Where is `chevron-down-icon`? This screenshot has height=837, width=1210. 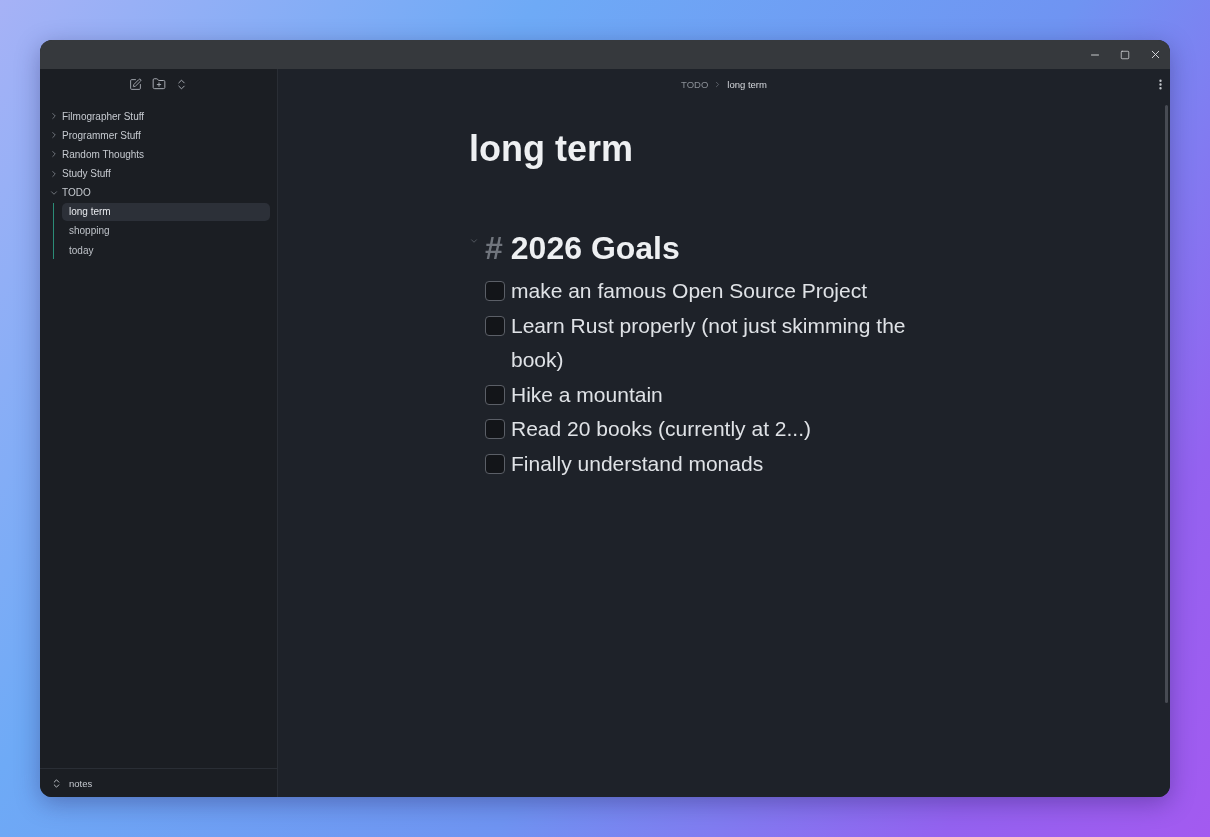
chevron-down-icon is located at coordinates (474, 241).